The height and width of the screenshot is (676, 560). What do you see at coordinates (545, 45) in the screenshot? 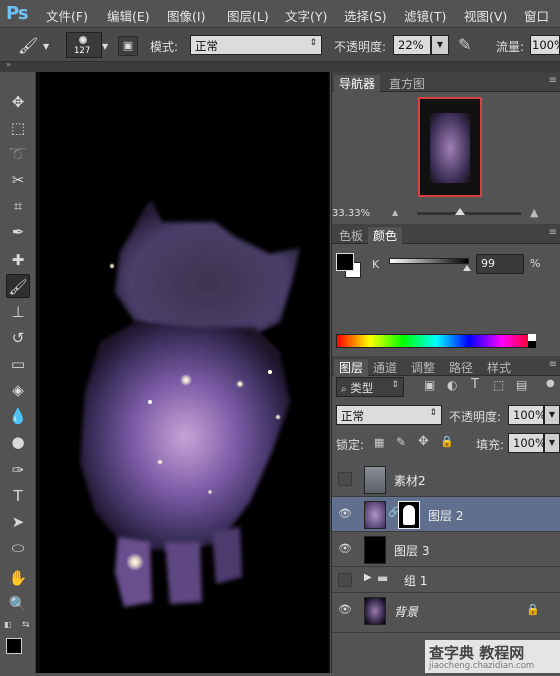
I see `flow-input: 100%` at bounding box center [545, 45].